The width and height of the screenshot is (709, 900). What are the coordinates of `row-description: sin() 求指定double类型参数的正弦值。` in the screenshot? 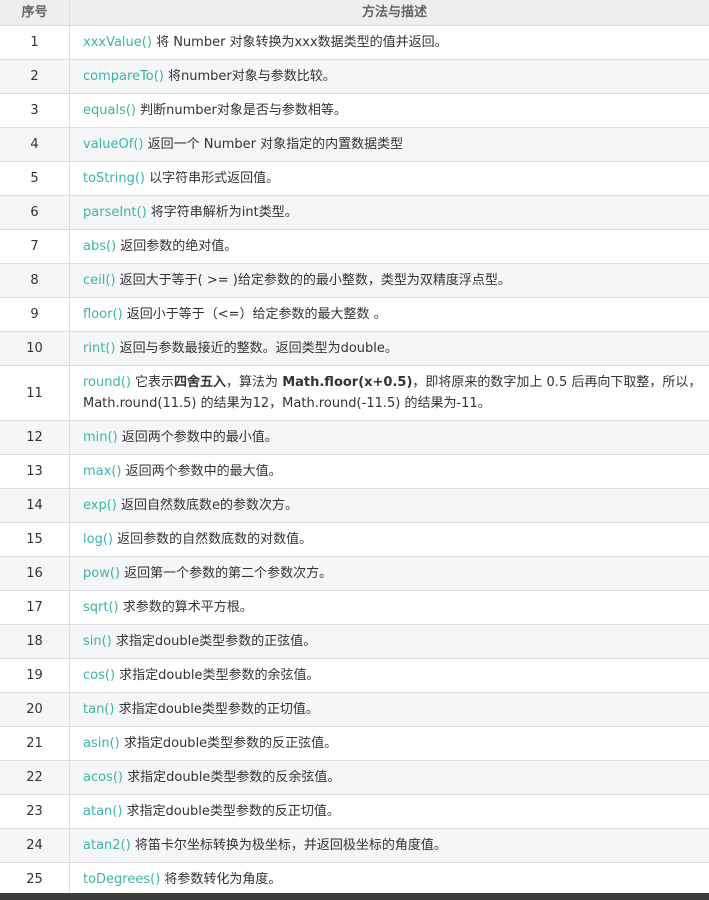 It's located at (389, 641).